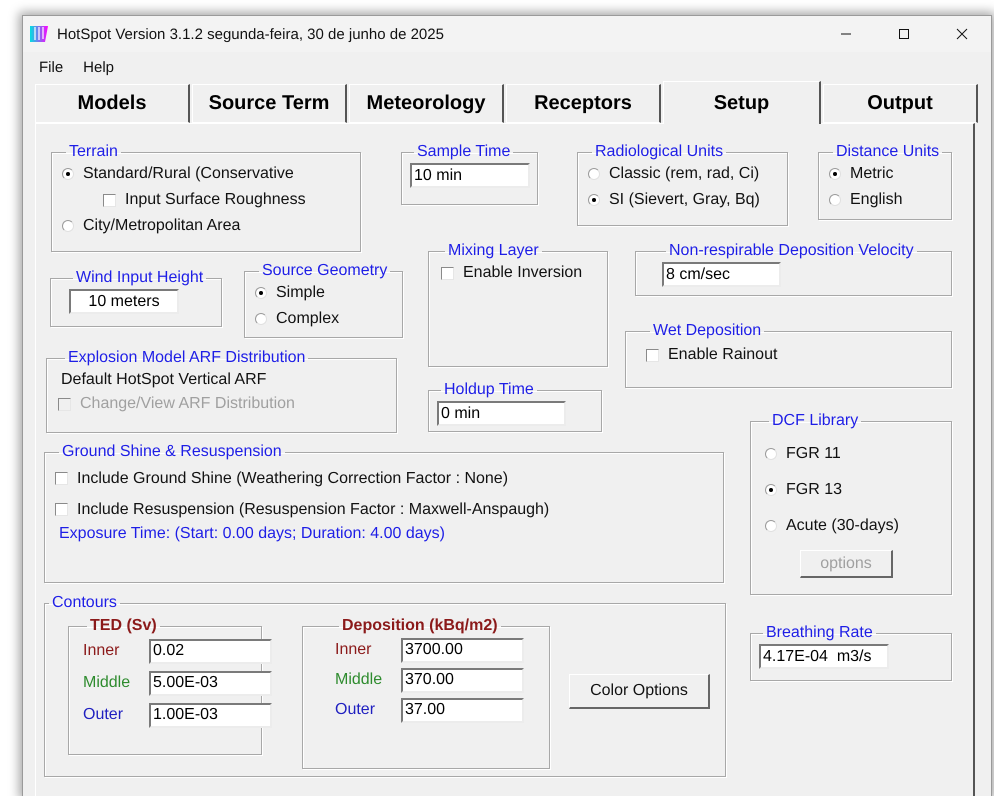 The height and width of the screenshot is (796, 994). I want to click on input-field: 10 min, so click(470, 175).